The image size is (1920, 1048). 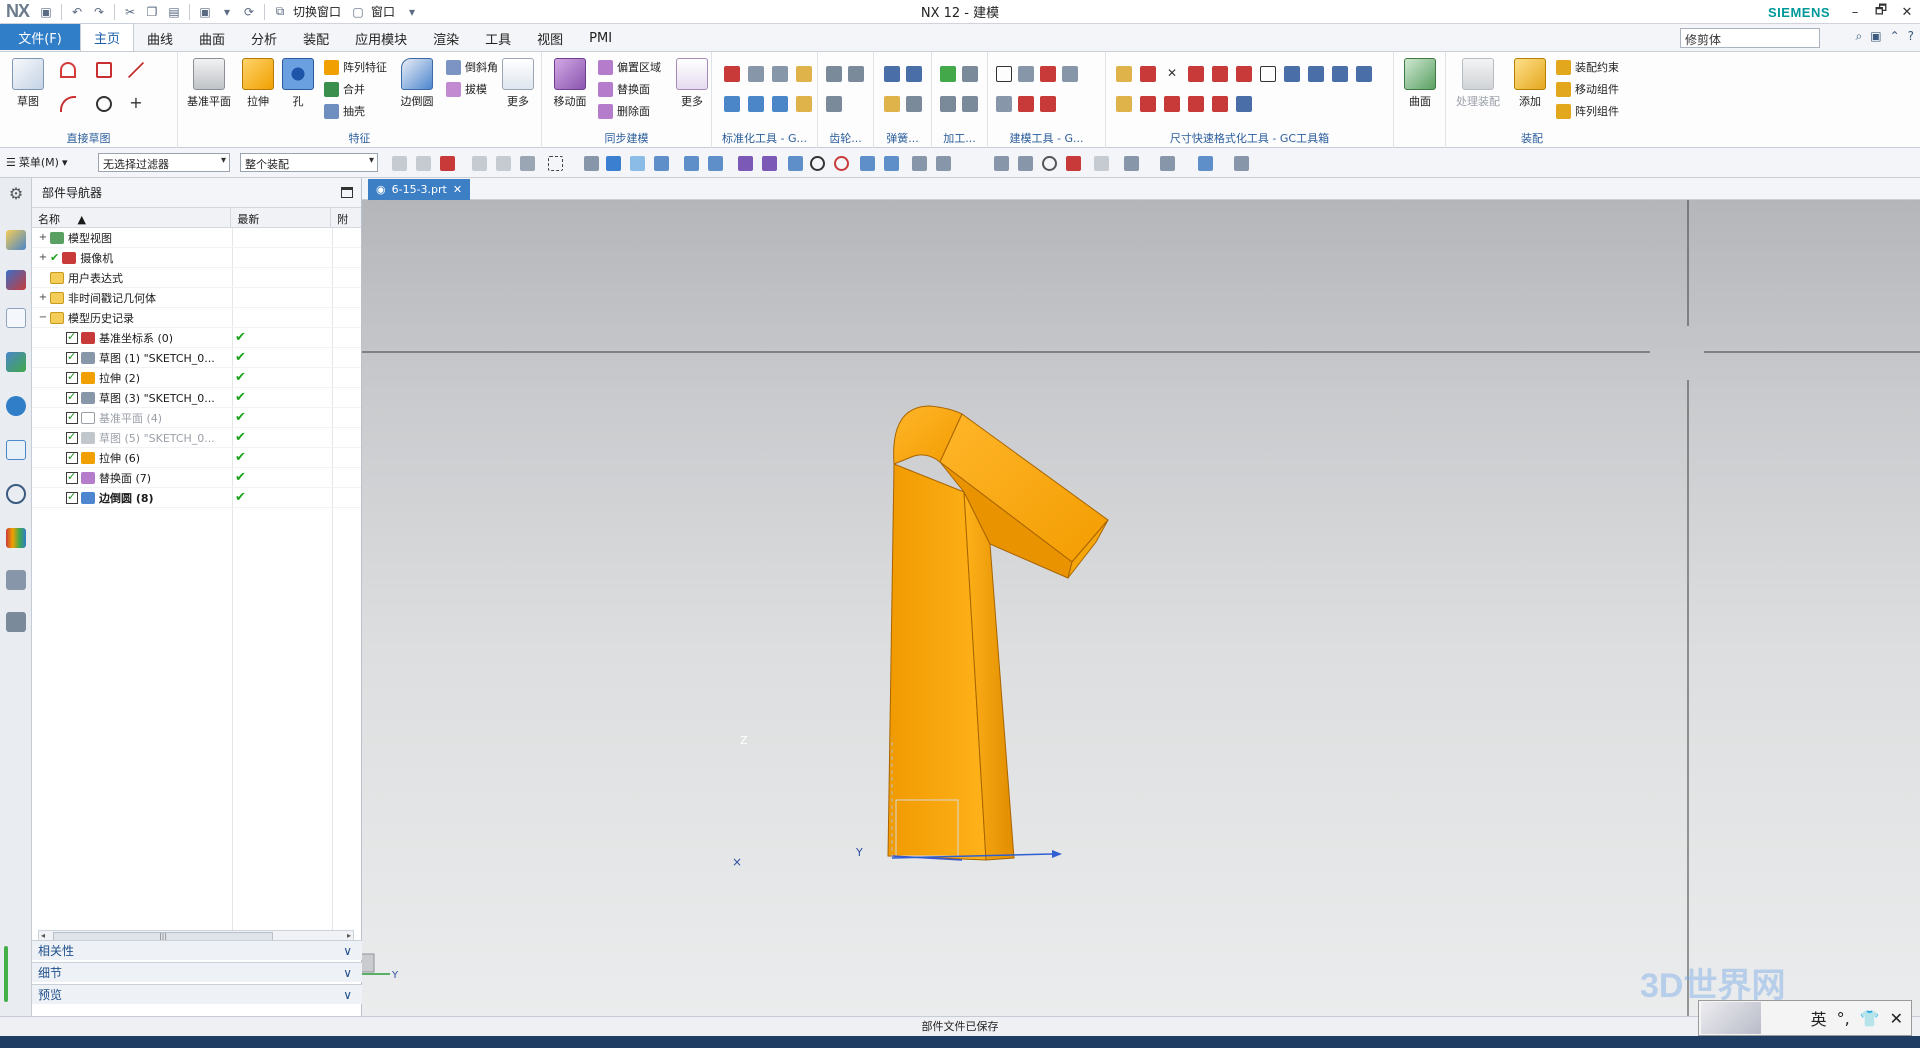 I want to click on shirt-icon: 👕, so click(x=1870, y=1018).